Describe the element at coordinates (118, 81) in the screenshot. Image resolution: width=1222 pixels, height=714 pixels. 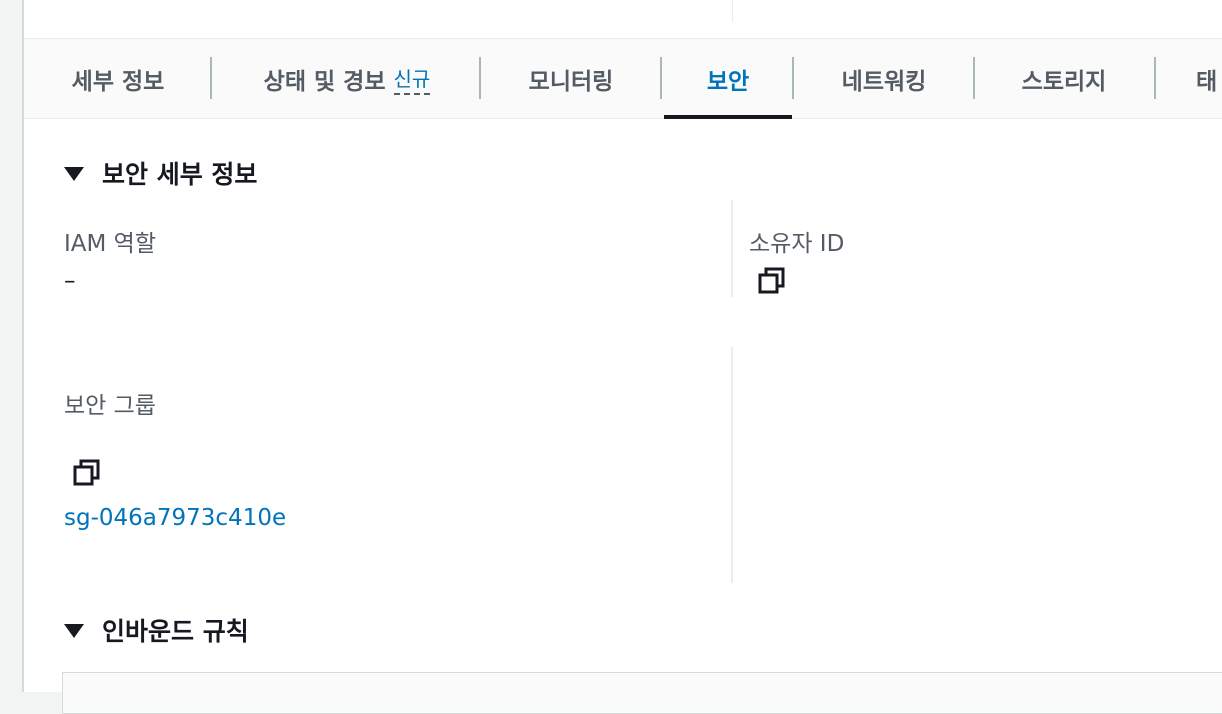
I see `tab-label: 세부 정보` at that location.